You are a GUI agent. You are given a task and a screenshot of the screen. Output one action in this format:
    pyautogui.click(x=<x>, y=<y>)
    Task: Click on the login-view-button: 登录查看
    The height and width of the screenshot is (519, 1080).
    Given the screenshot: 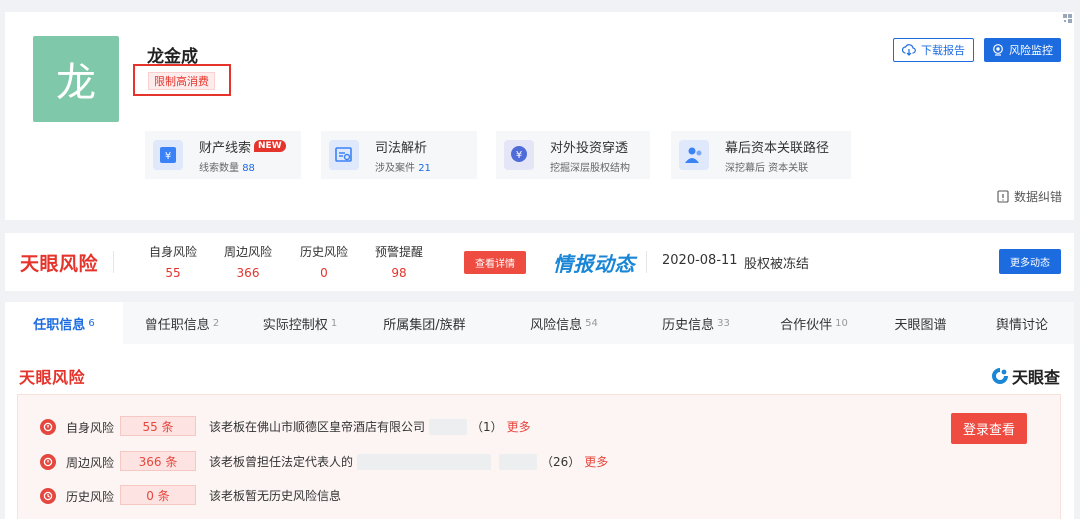 What is the action you would take?
    pyautogui.click(x=989, y=428)
    